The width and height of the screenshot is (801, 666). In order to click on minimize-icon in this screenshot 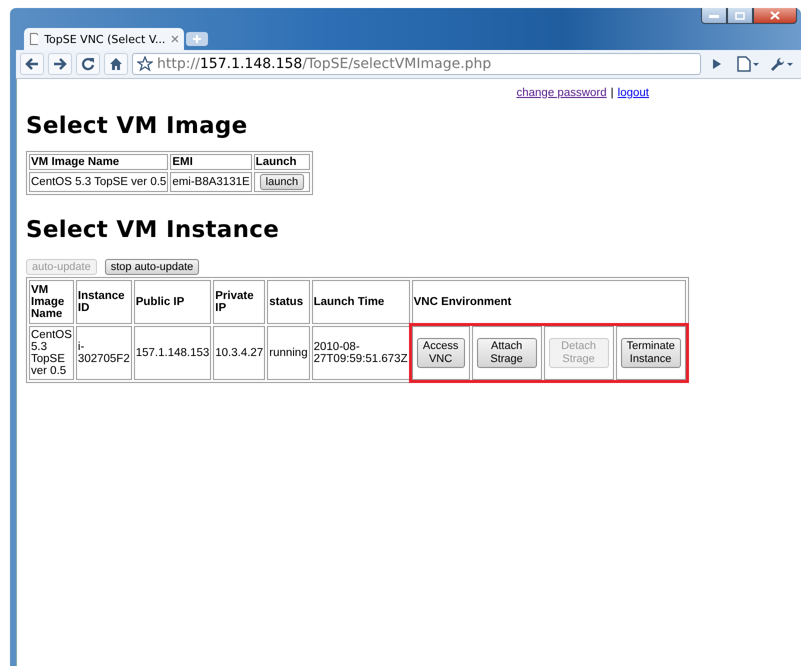, I will do `click(714, 16)`.